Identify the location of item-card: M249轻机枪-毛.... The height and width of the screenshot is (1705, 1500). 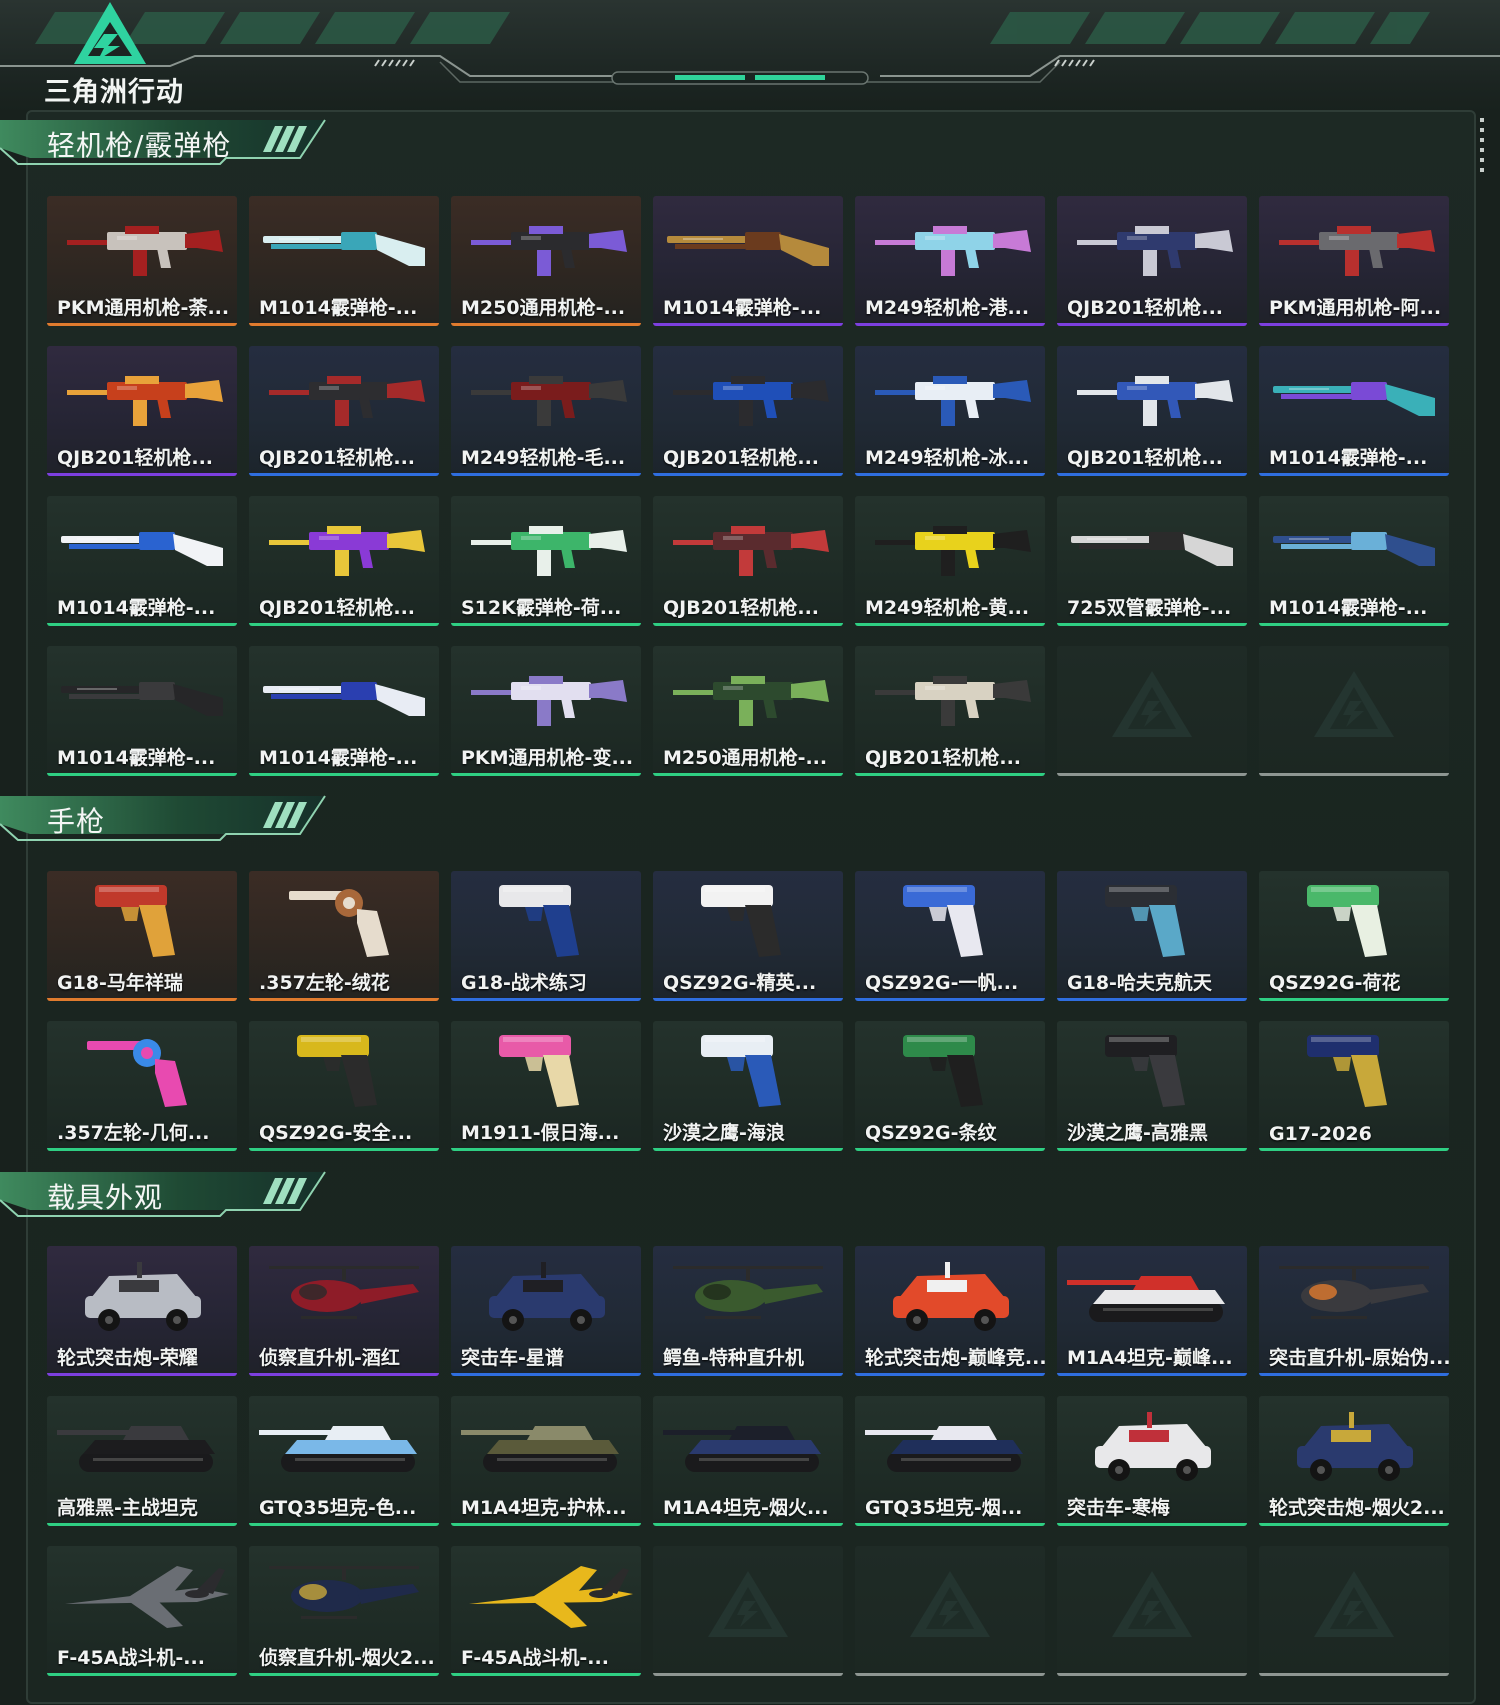
(546, 411).